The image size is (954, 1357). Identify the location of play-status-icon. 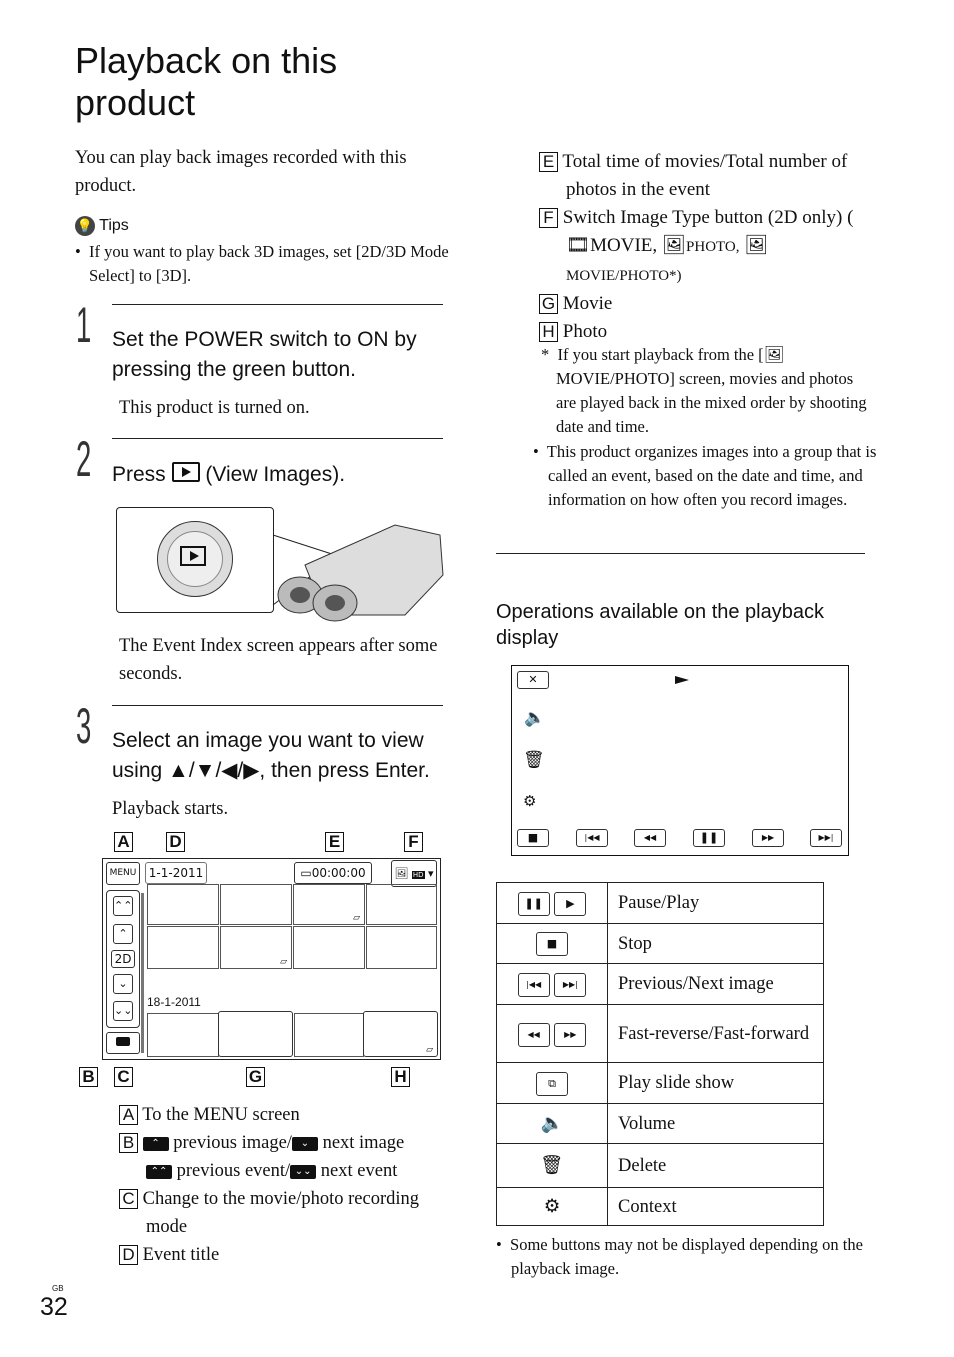
(682, 680).